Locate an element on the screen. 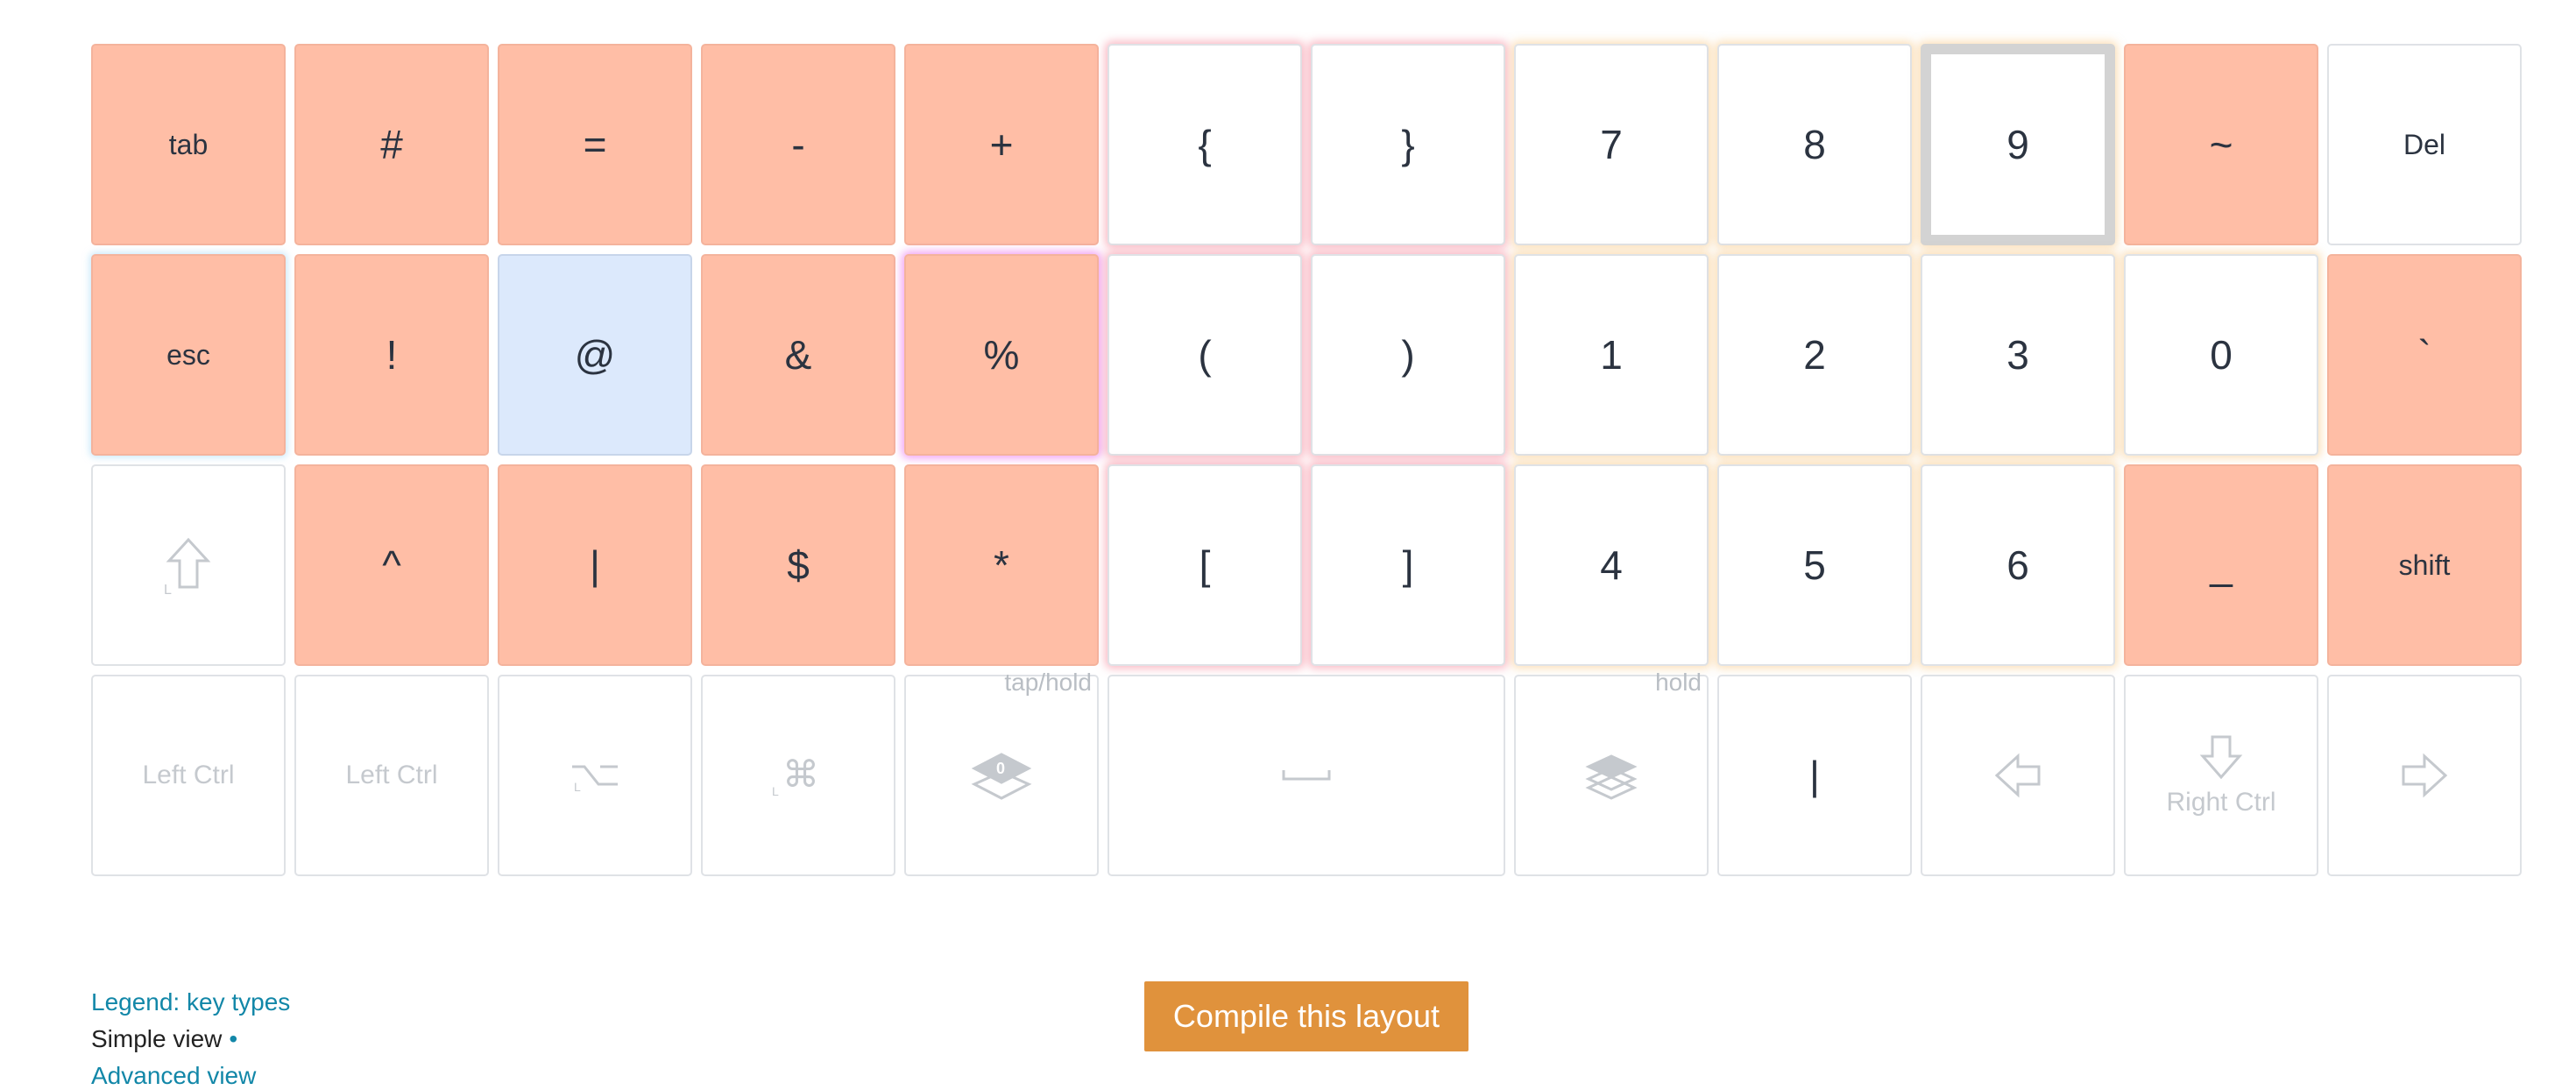 This screenshot has height=1090, width=2576. key-label: tab is located at coordinates (188, 144).